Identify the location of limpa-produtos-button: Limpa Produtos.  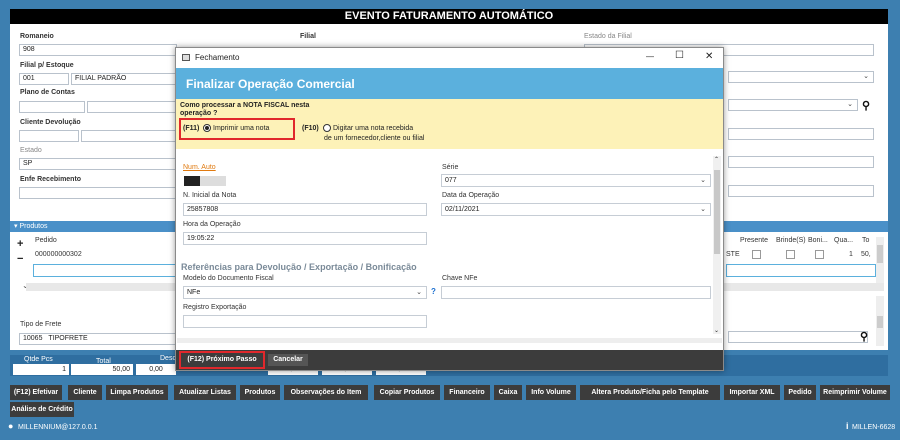
(137, 392).